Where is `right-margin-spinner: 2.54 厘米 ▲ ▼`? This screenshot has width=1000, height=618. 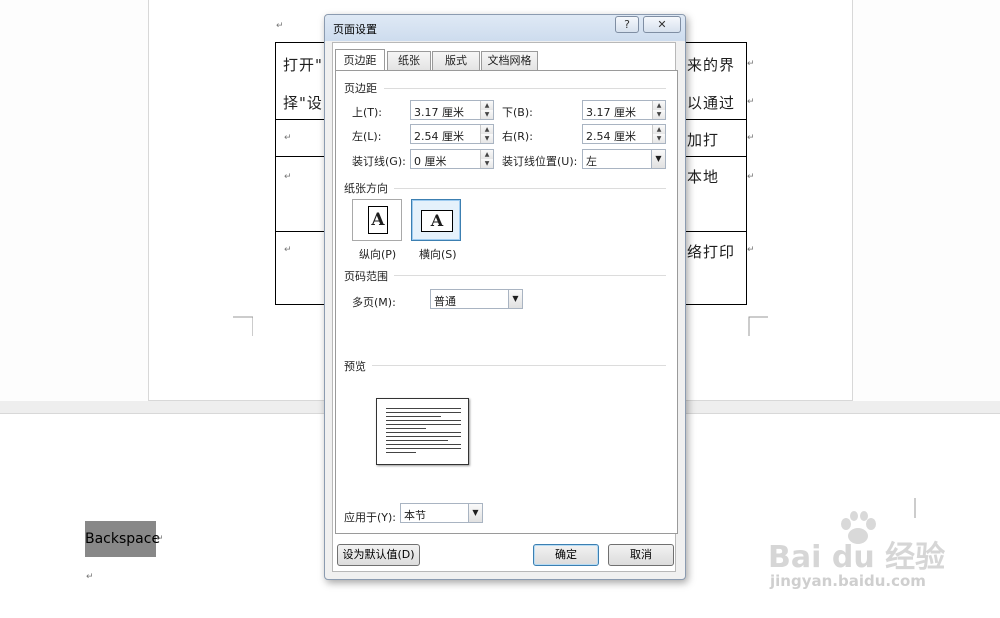 right-margin-spinner: 2.54 厘米 ▲ ▼ is located at coordinates (624, 134).